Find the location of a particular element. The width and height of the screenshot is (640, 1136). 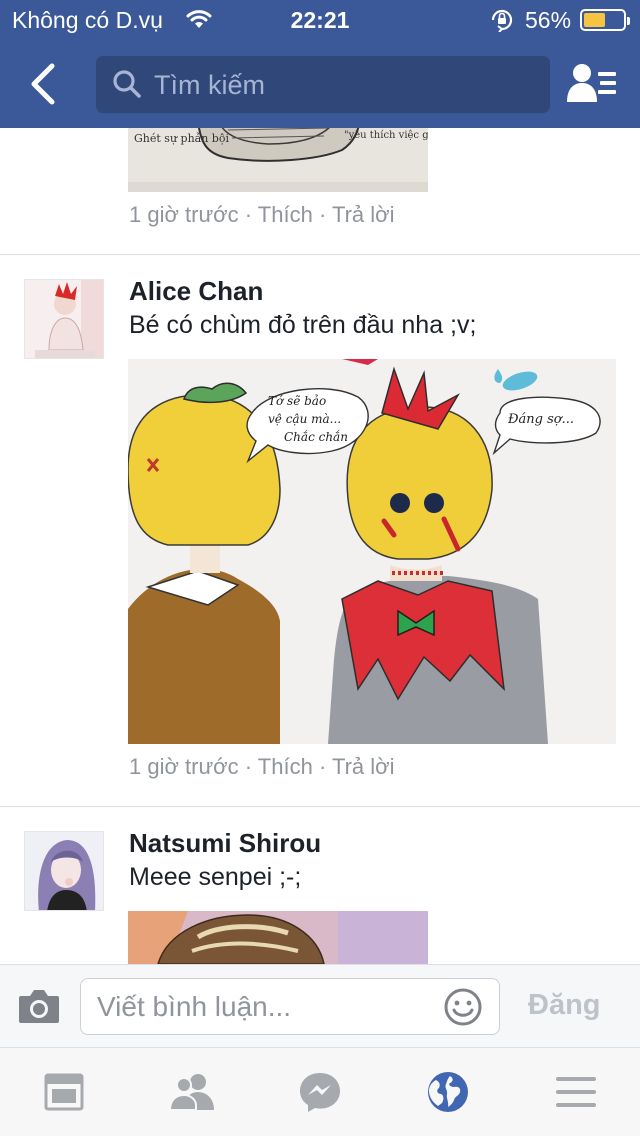

bubble-line: Chắc chắn is located at coordinates (316, 436).